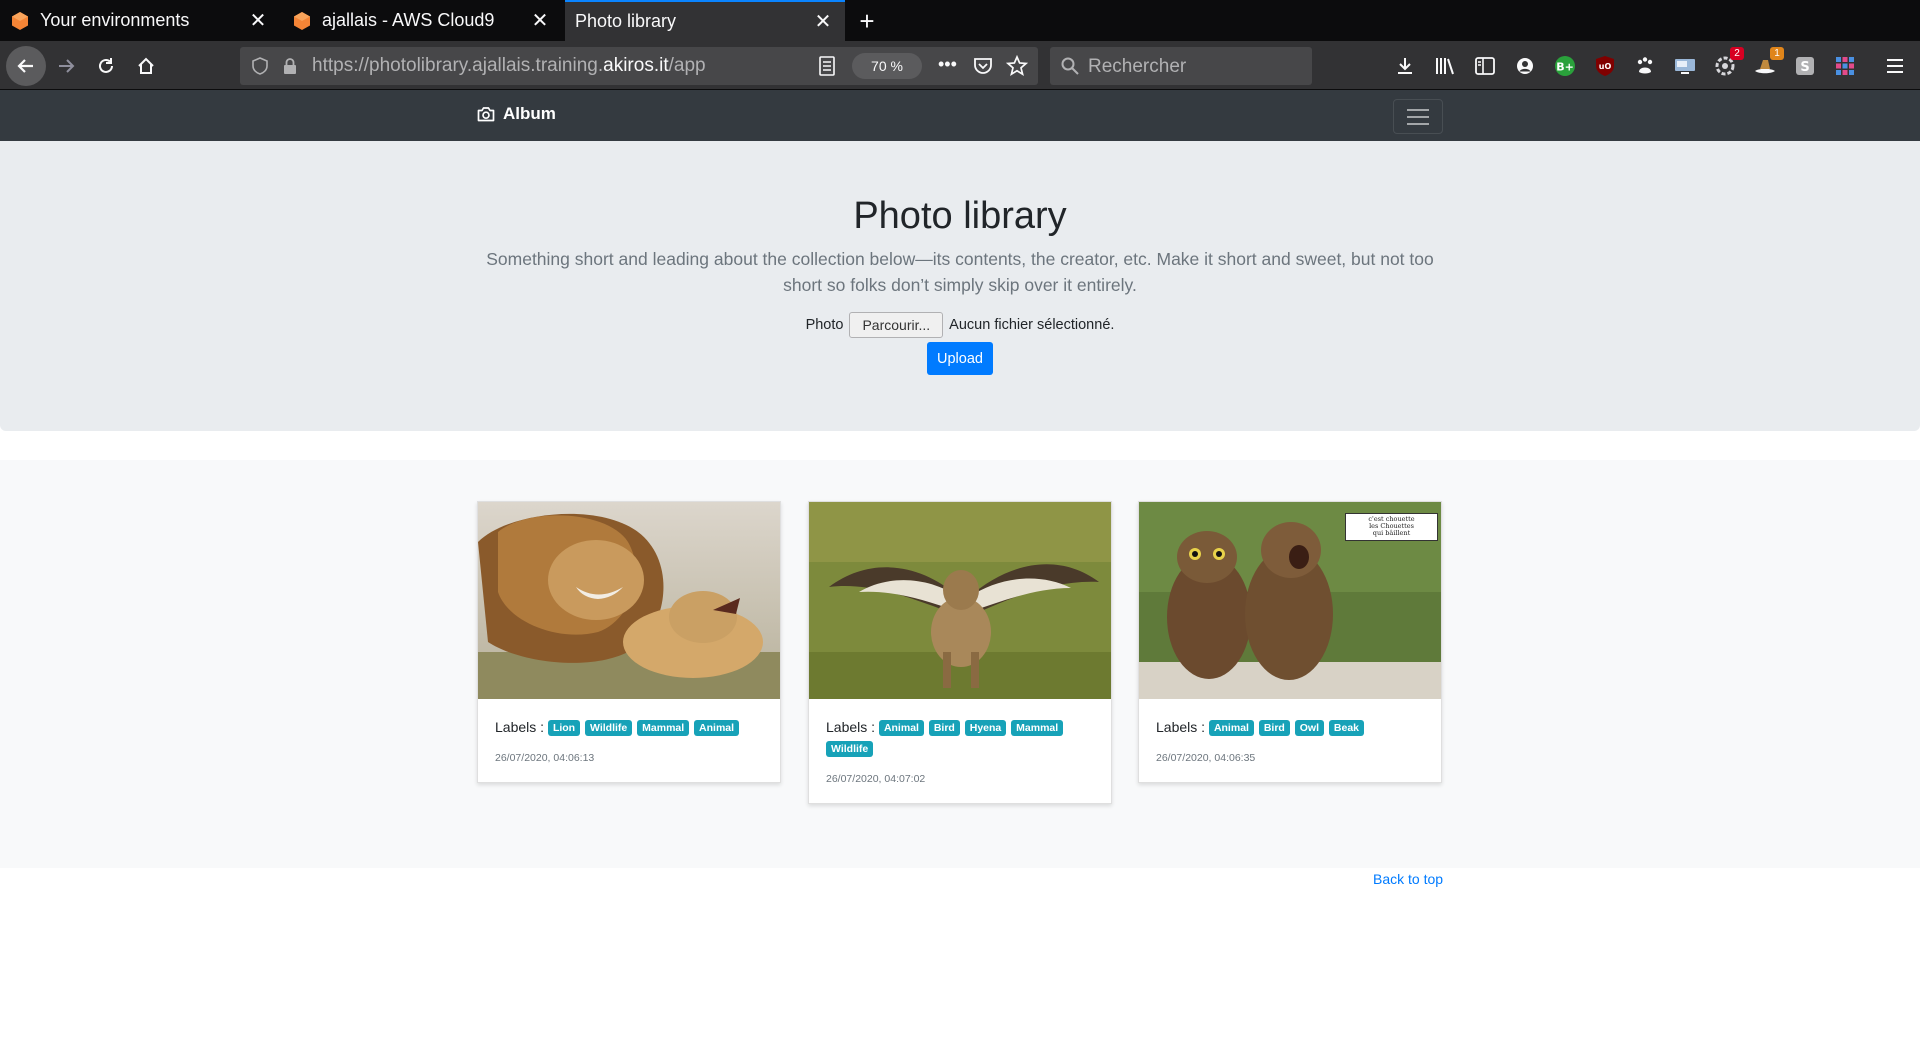  What do you see at coordinates (626, 21) in the screenshot?
I see `tab-title: Photo library` at bounding box center [626, 21].